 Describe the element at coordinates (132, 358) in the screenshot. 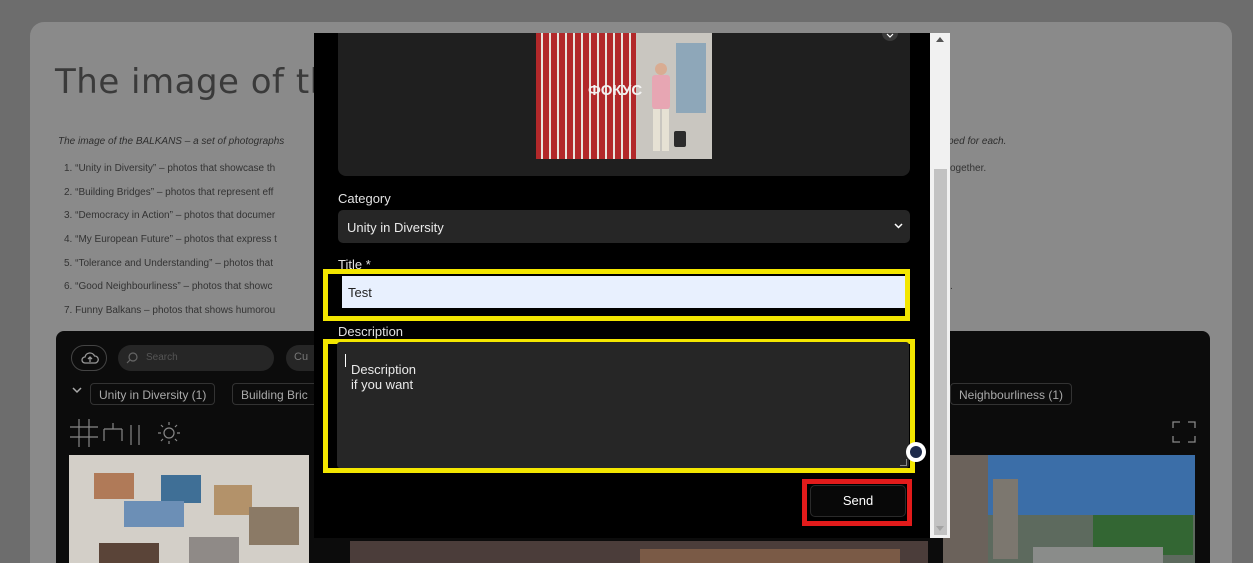

I see `search-icon` at that location.